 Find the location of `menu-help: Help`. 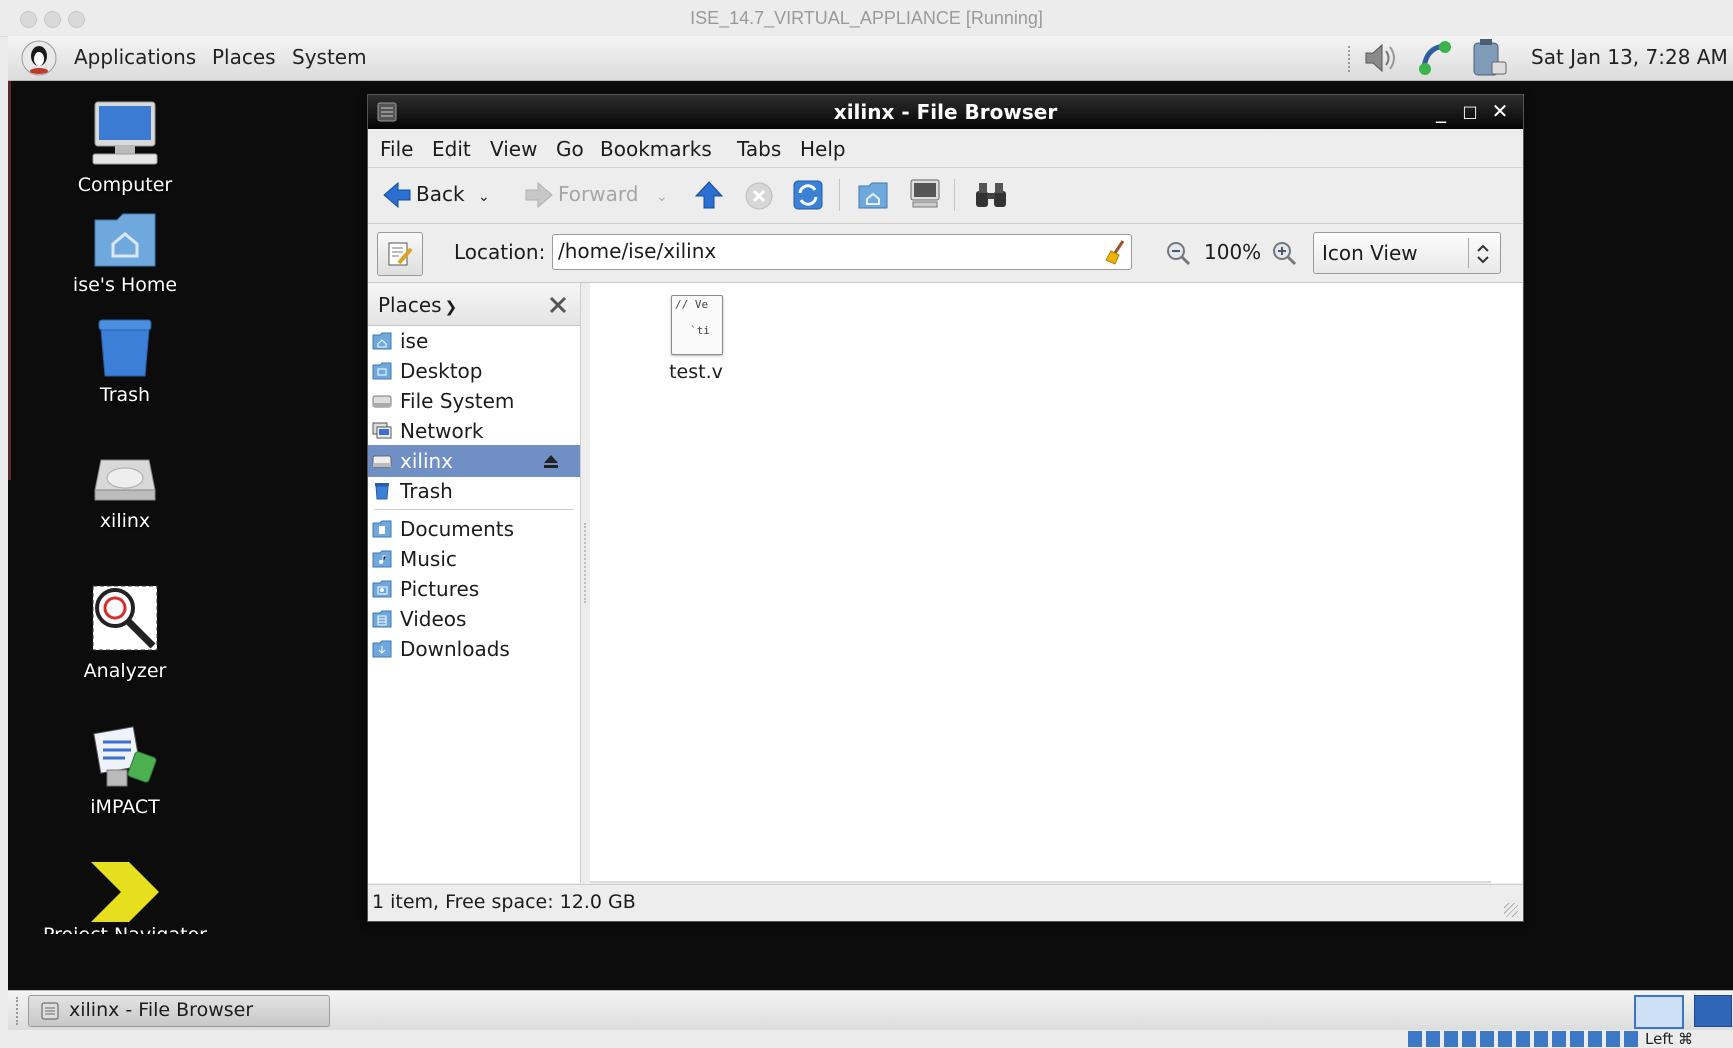

menu-help: Help is located at coordinates (823, 149).